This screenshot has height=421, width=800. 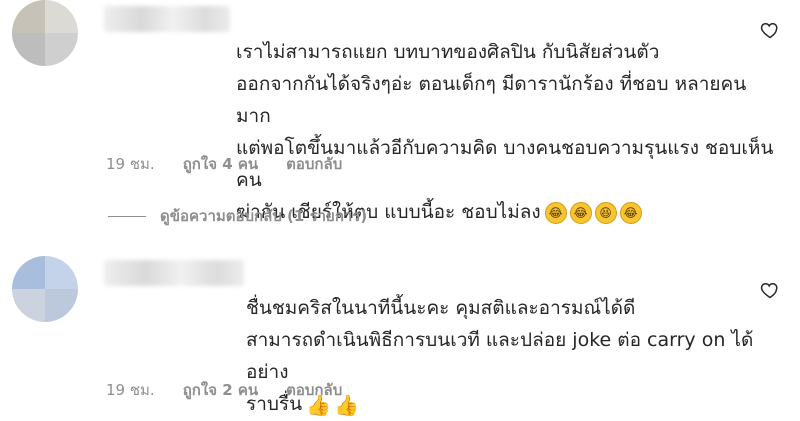 What do you see at coordinates (220, 390) in the screenshot?
I see `likes-count: ถูกใจ 2 คน` at bounding box center [220, 390].